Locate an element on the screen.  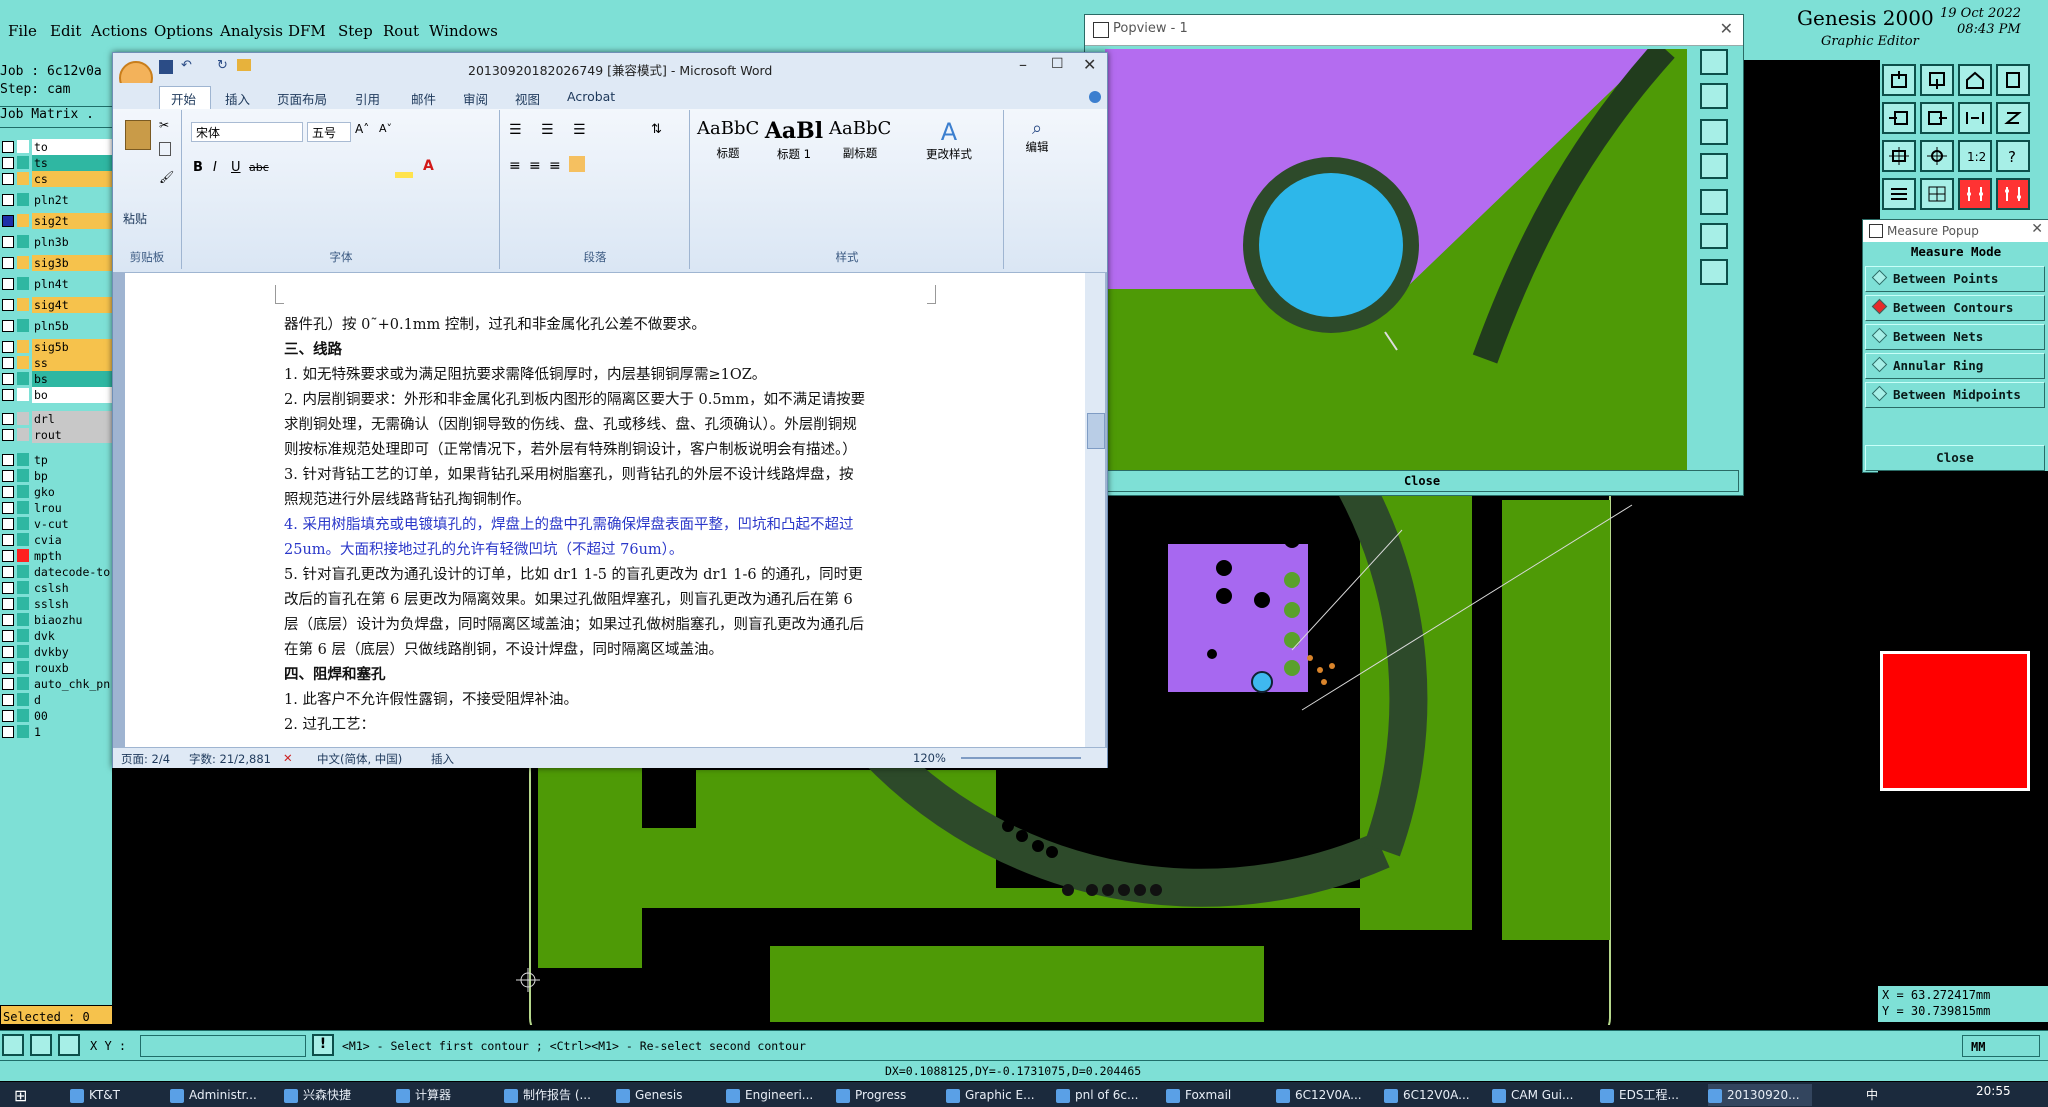
tool-button-active is located at coordinates (2013, 194).